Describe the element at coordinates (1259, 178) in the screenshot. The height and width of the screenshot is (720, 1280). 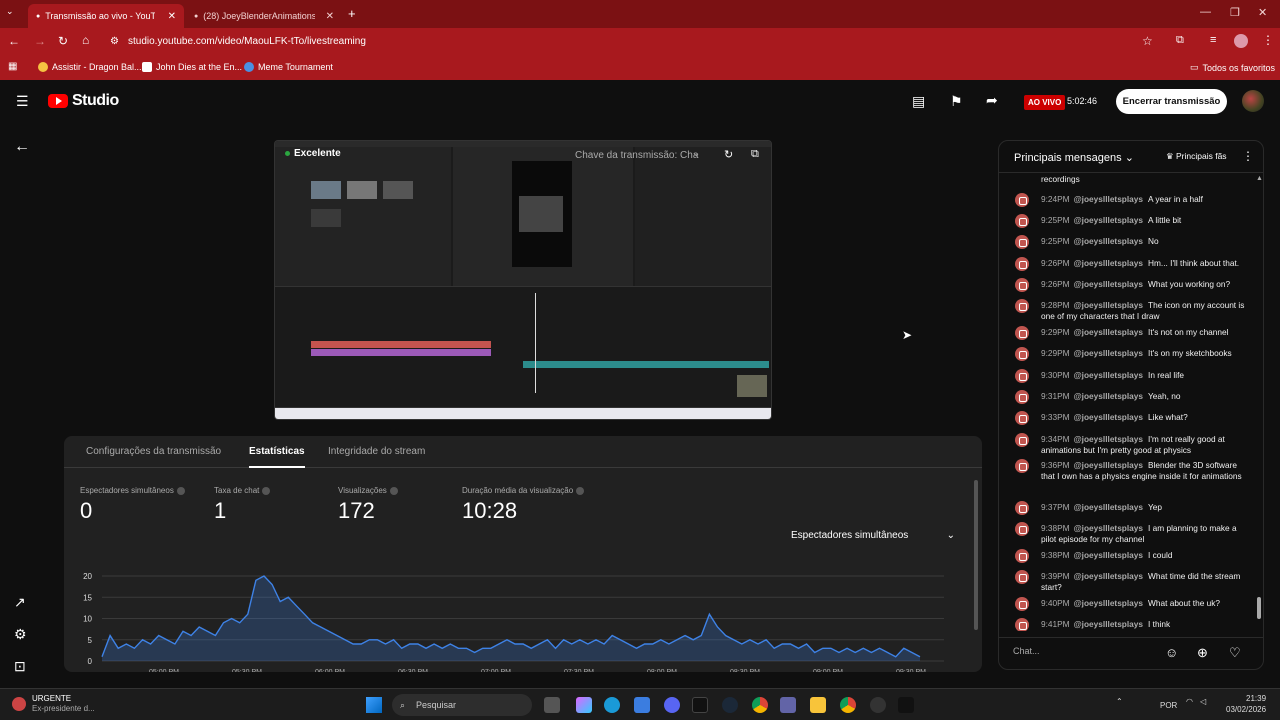
I see `scroll-up-icon: ▲` at that location.